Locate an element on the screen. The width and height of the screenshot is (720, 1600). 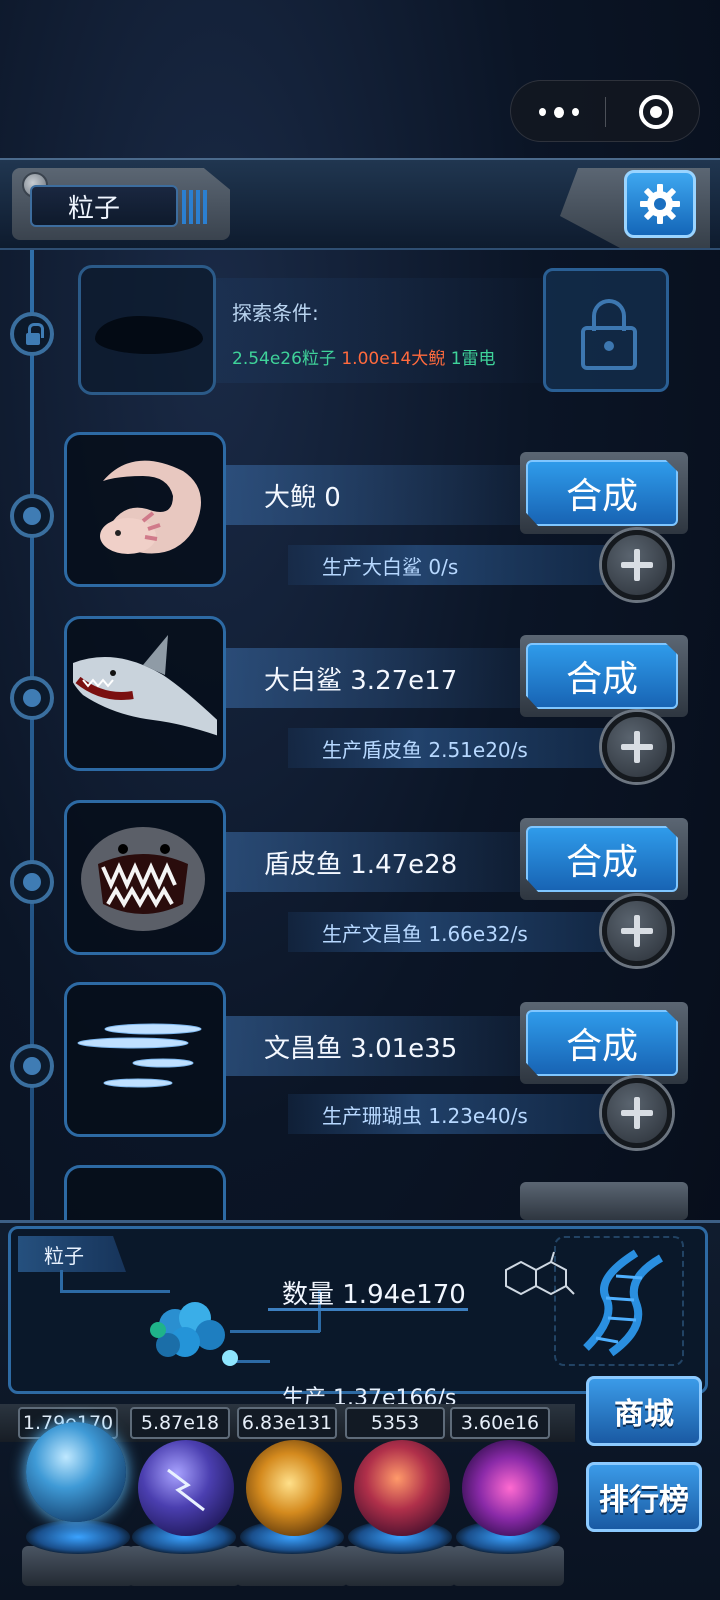
brain-orb-icon is located at coordinates (402, 1488).